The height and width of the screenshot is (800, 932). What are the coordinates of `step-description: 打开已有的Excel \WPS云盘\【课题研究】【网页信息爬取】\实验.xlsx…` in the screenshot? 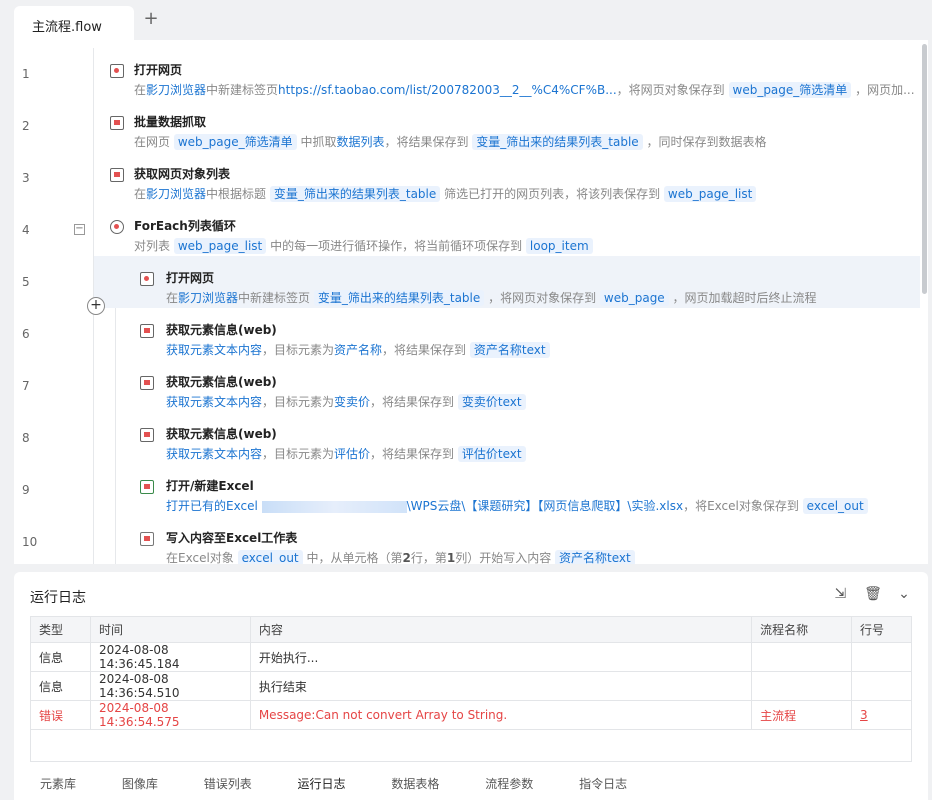 It's located at (517, 505).